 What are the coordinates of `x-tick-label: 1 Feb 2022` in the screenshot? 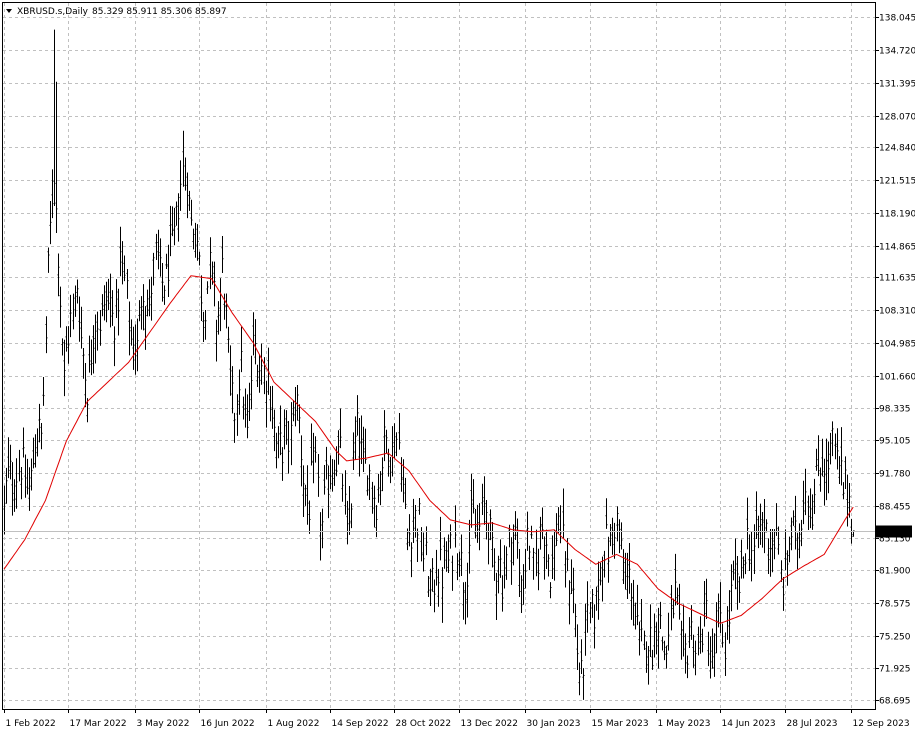 It's located at (31, 724).